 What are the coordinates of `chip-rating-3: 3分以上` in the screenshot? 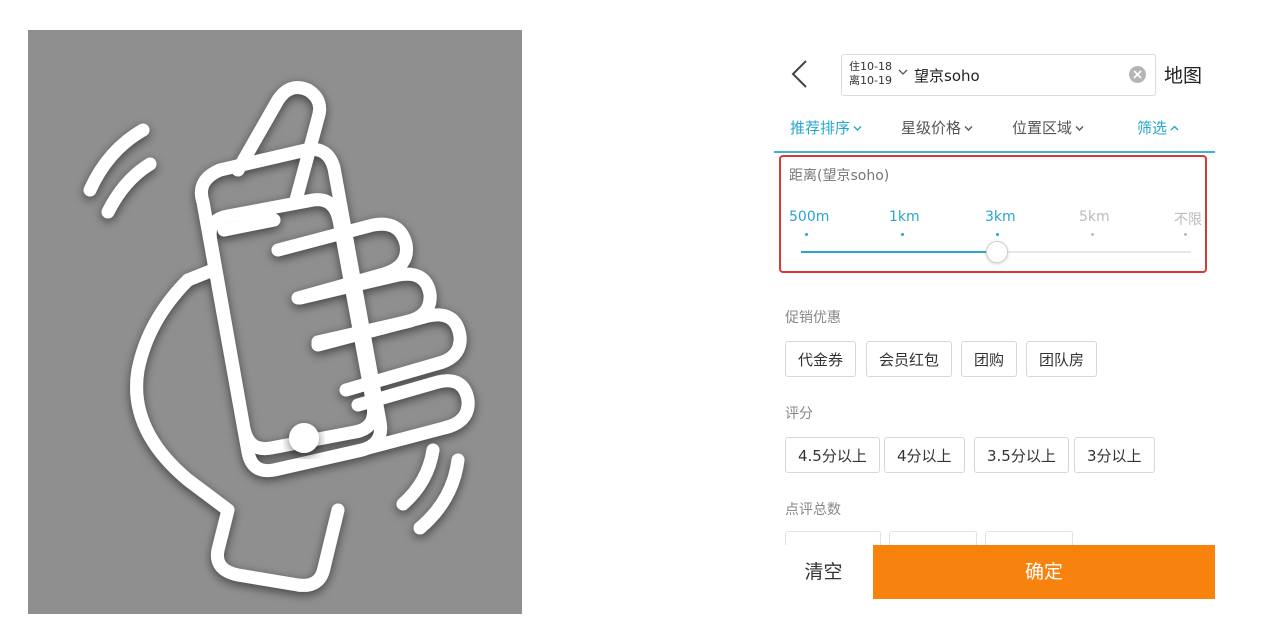 It's located at (1114, 455).